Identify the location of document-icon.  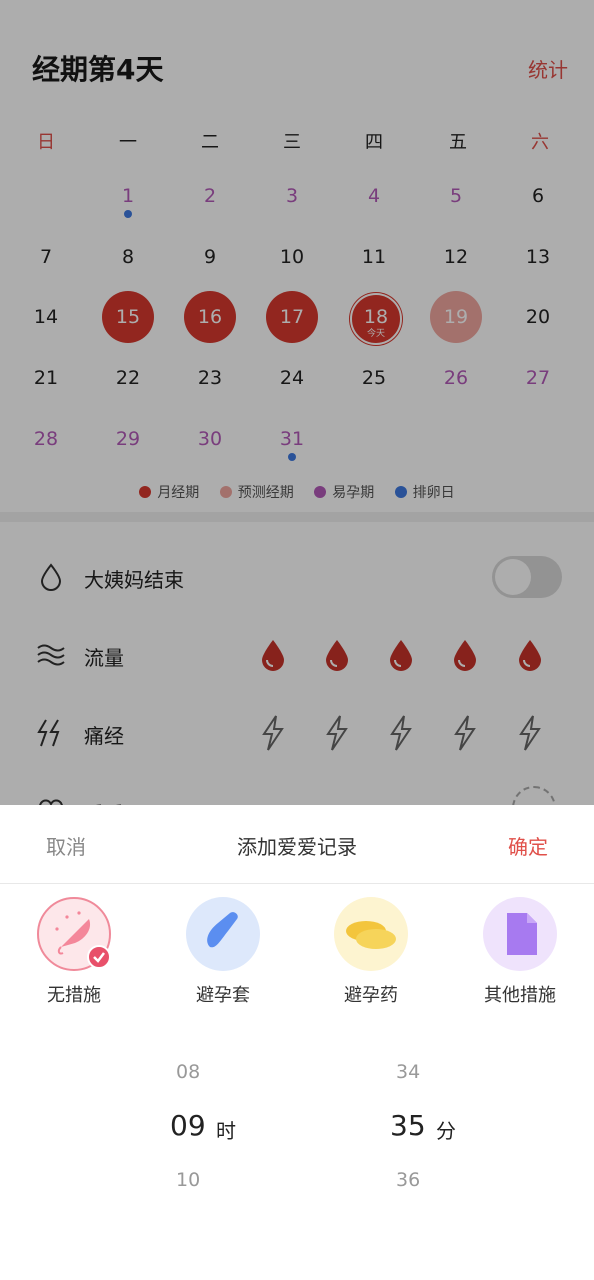
(522, 934).